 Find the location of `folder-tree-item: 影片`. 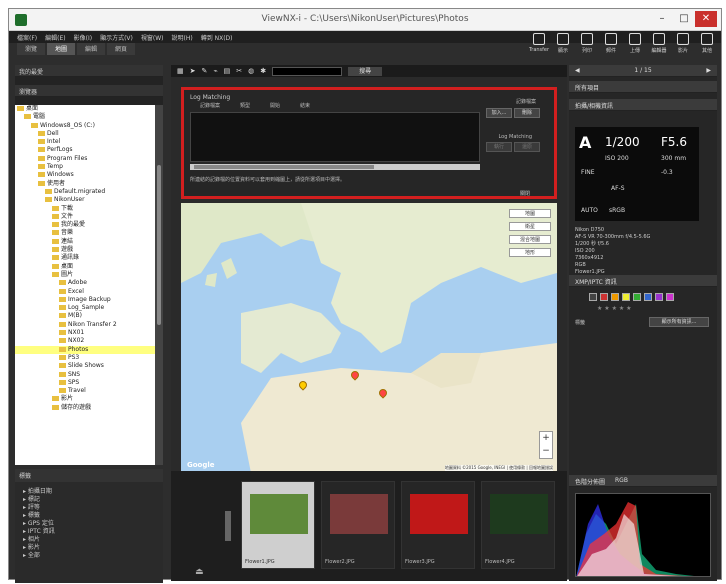

folder-tree-item: 影片 is located at coordinates (85, 399).